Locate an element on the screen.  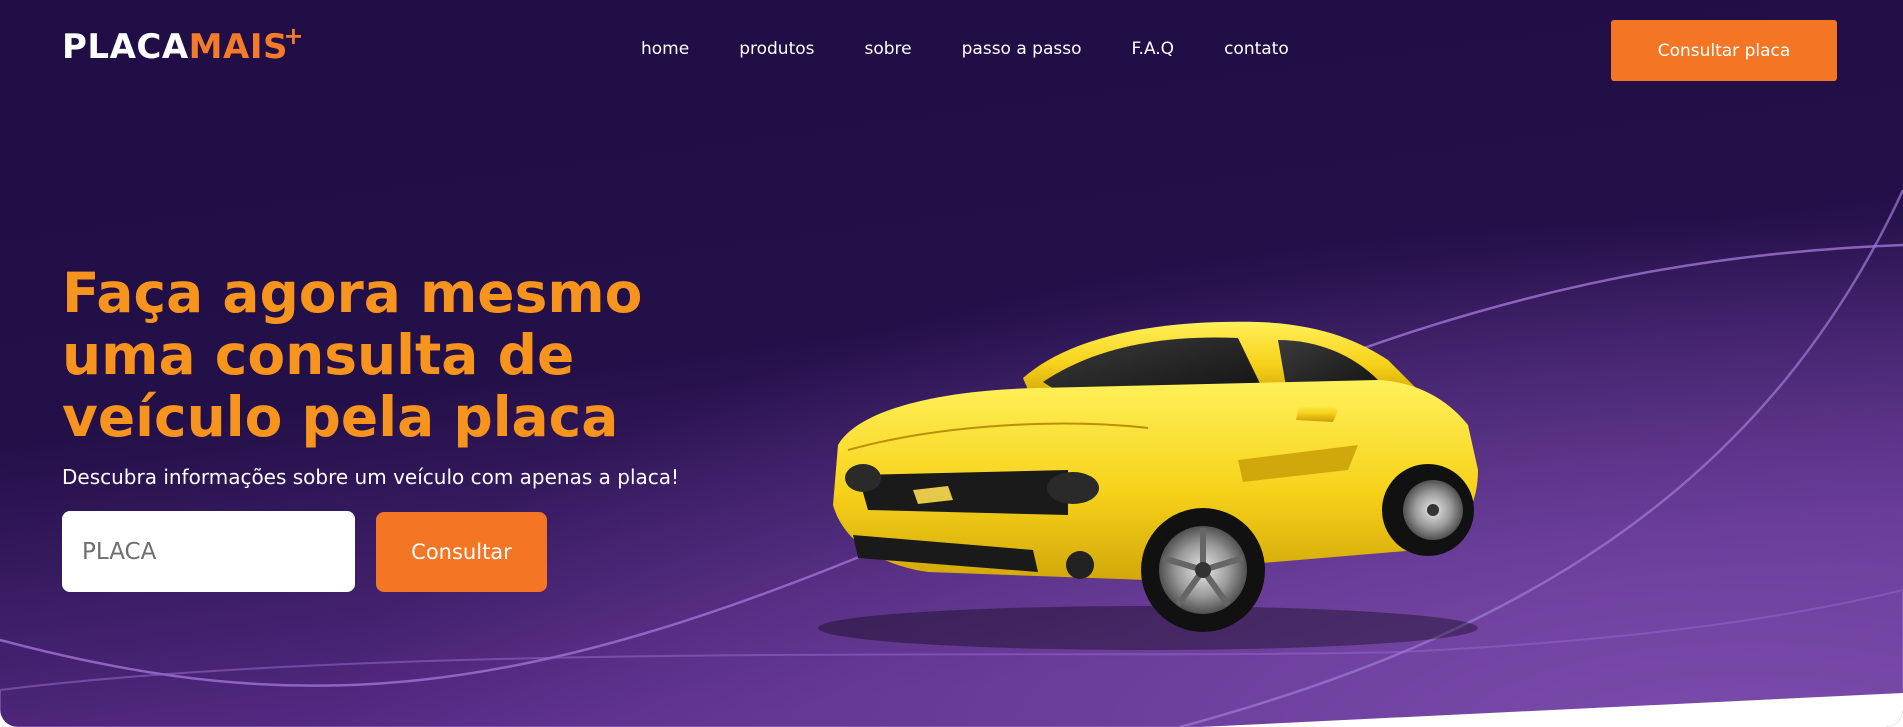
brand-logo: PLACAMAIS + is located at coordinates (182, 45).